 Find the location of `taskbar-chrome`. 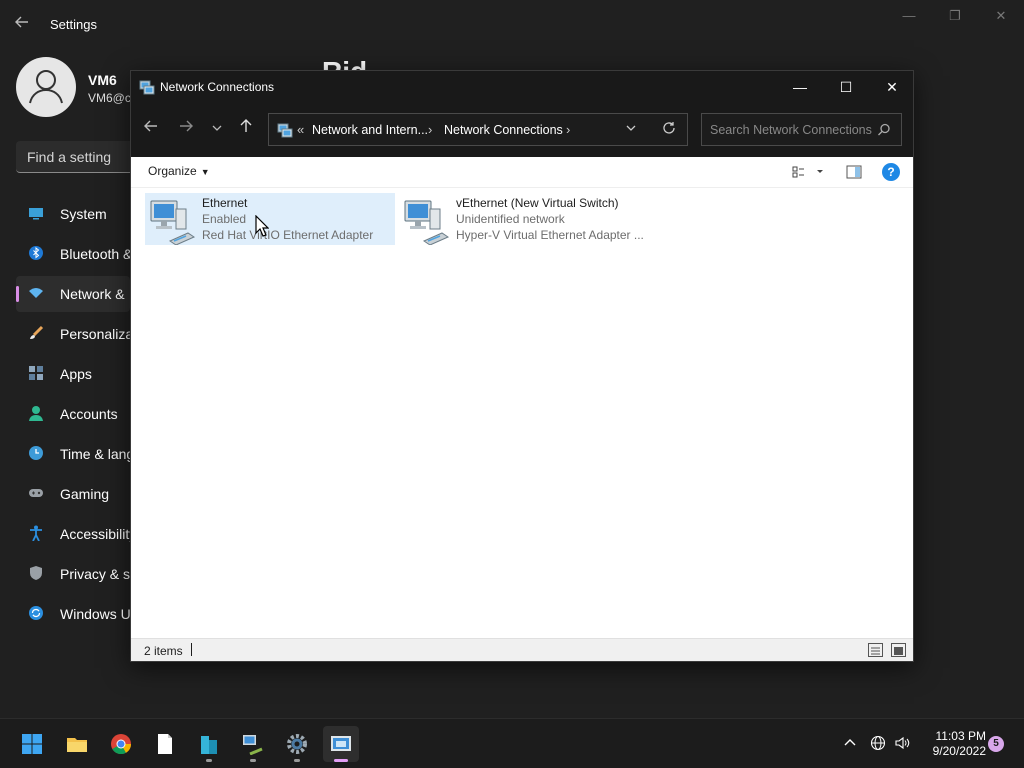

taskbar-chrome is located at coordinates (121, 744).